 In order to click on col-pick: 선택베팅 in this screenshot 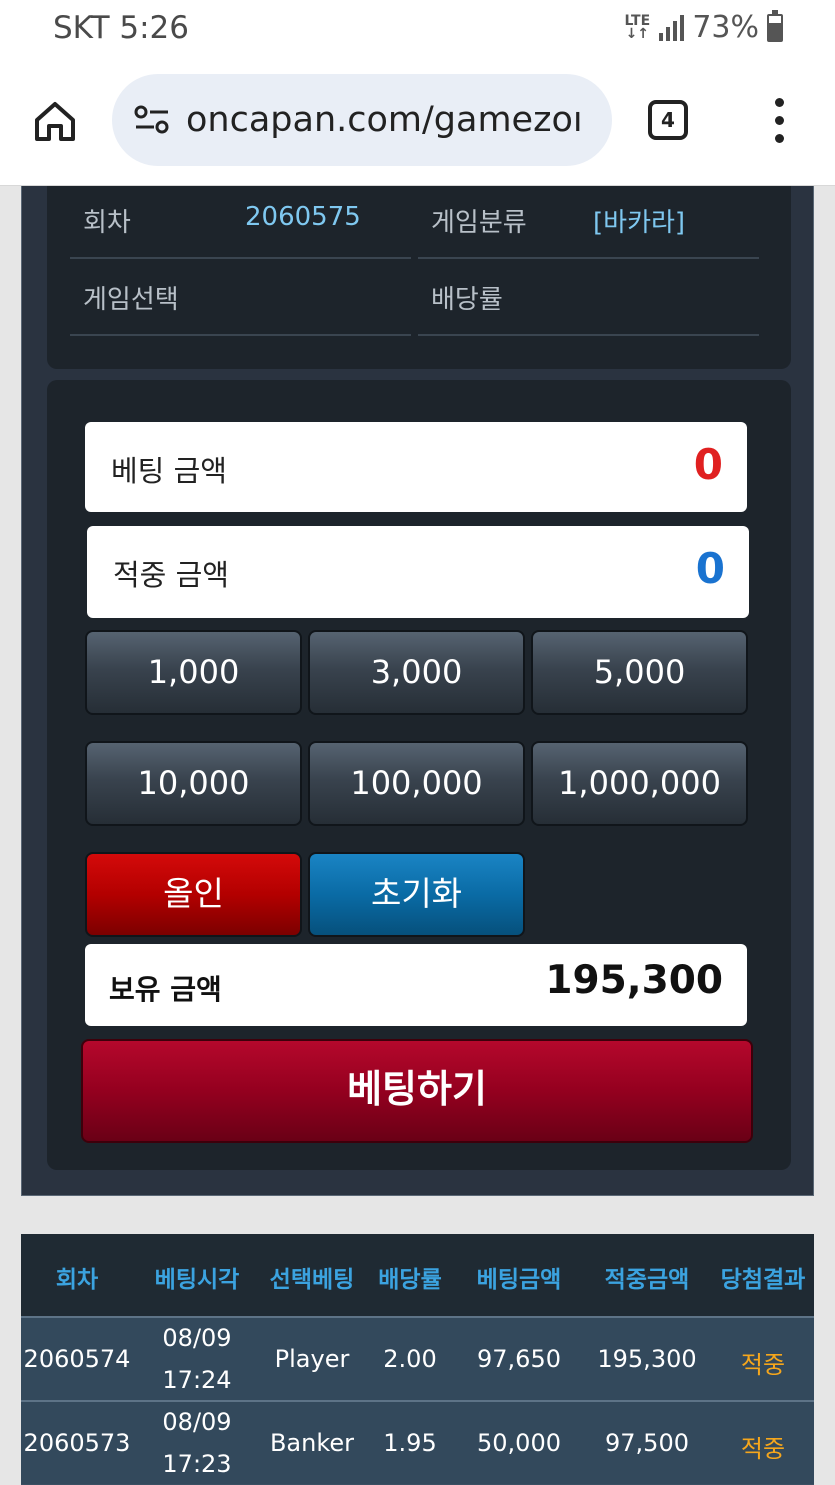, I will do `click(312, 1280)`.